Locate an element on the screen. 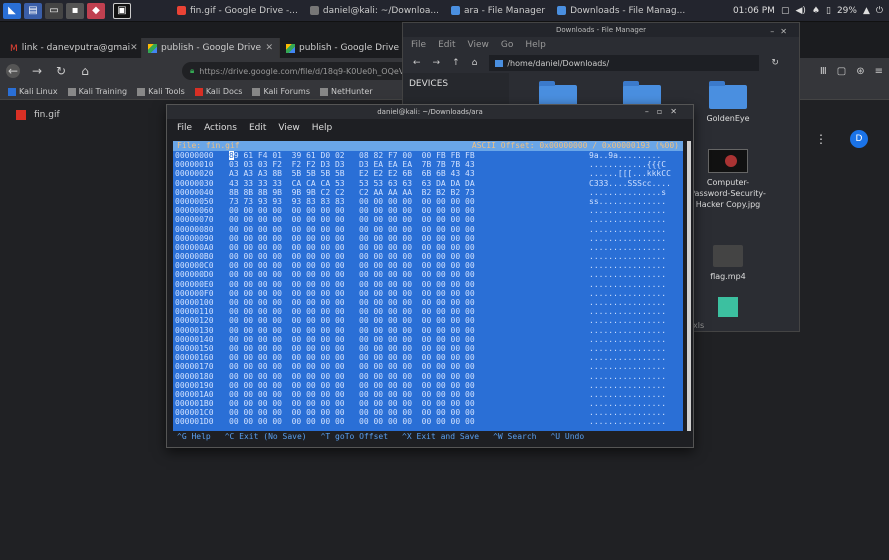 This screenshot has height=560, width=889. network-icon: ▢ is located at coordinates (785, 11).